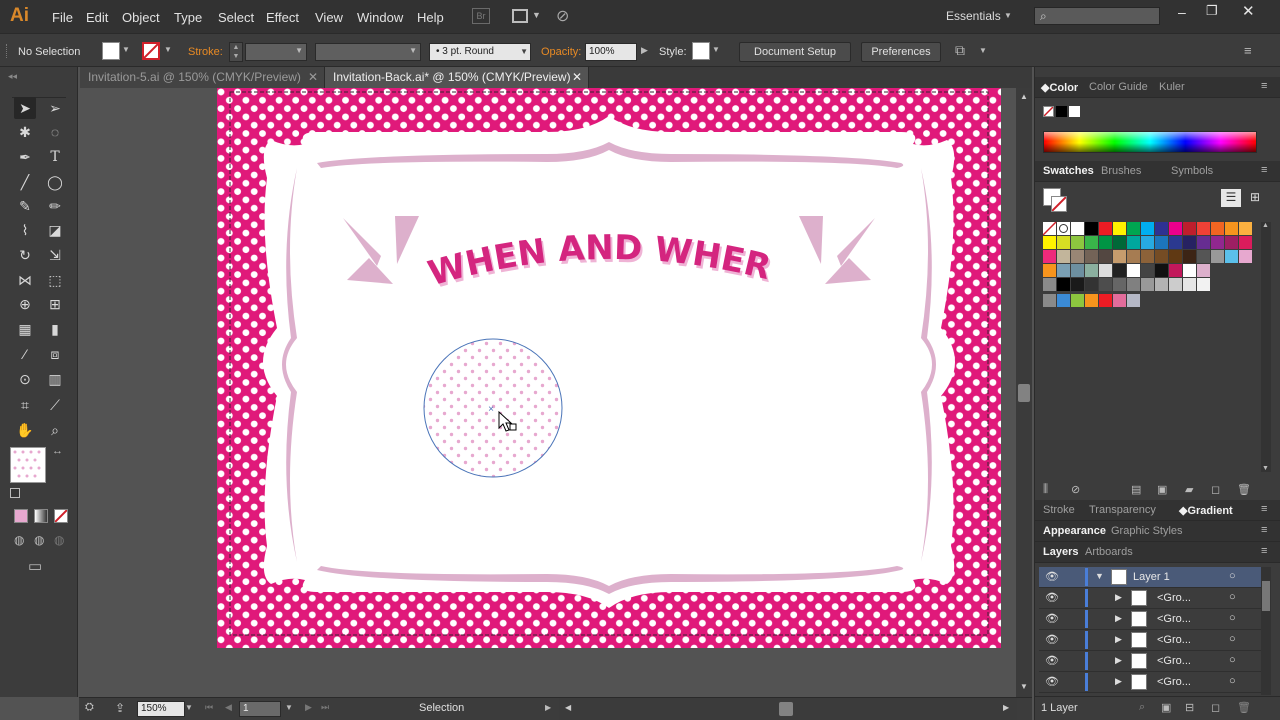 Image resolution: width=1280 pixels, height=720 pixels. What do you see at coordinates (55, 405) in the screenshot?
I see `slice-tool-icon: ⟋` at bounding box center [55, 405].